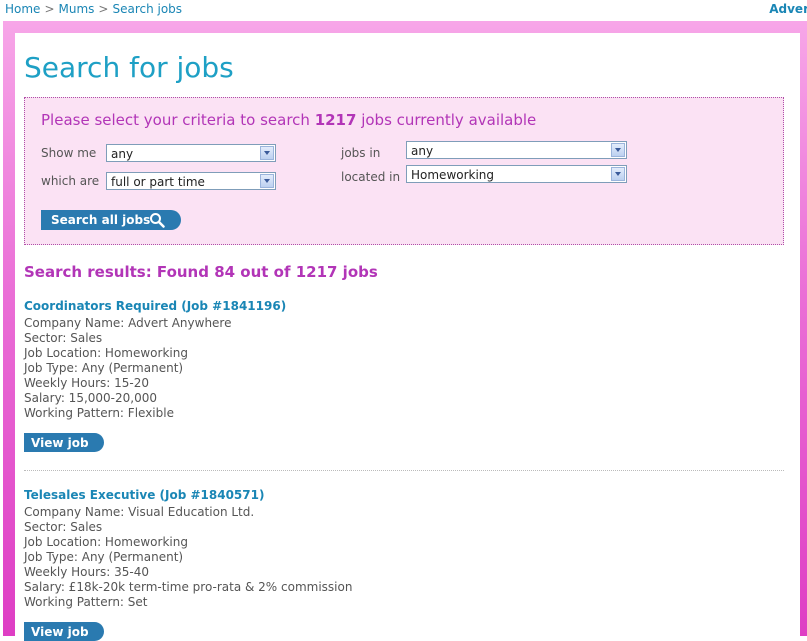 The width and height of the screenshot is (807, 641). What do you see at coordinates (422, 151) in the screenshot?
I see `jobs-in-value: any` at bounding box center [422, 151].